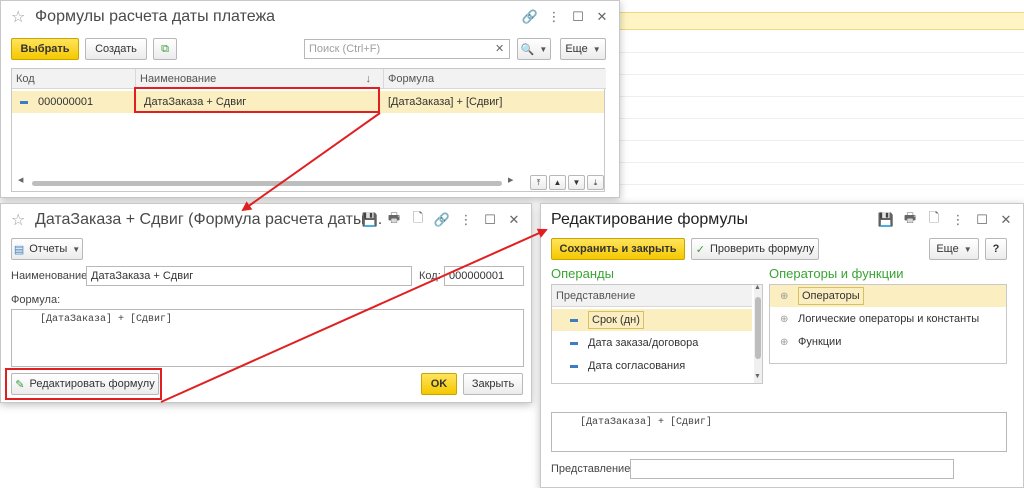  Describe the element at coordinates (946, 220) in the screenshot. I see `window-controls: 💾 🖶 🗋 ⋮ ☐ ✕` at that location.